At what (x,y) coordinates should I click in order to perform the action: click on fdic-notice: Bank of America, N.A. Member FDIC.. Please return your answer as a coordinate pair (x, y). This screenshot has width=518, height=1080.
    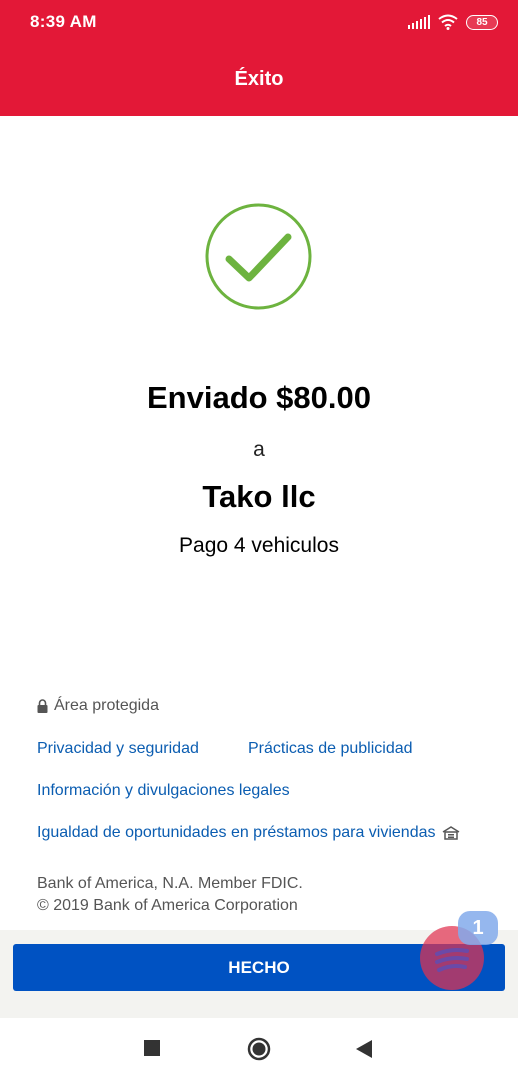
    Looking at the image, I should click on (170, 883).